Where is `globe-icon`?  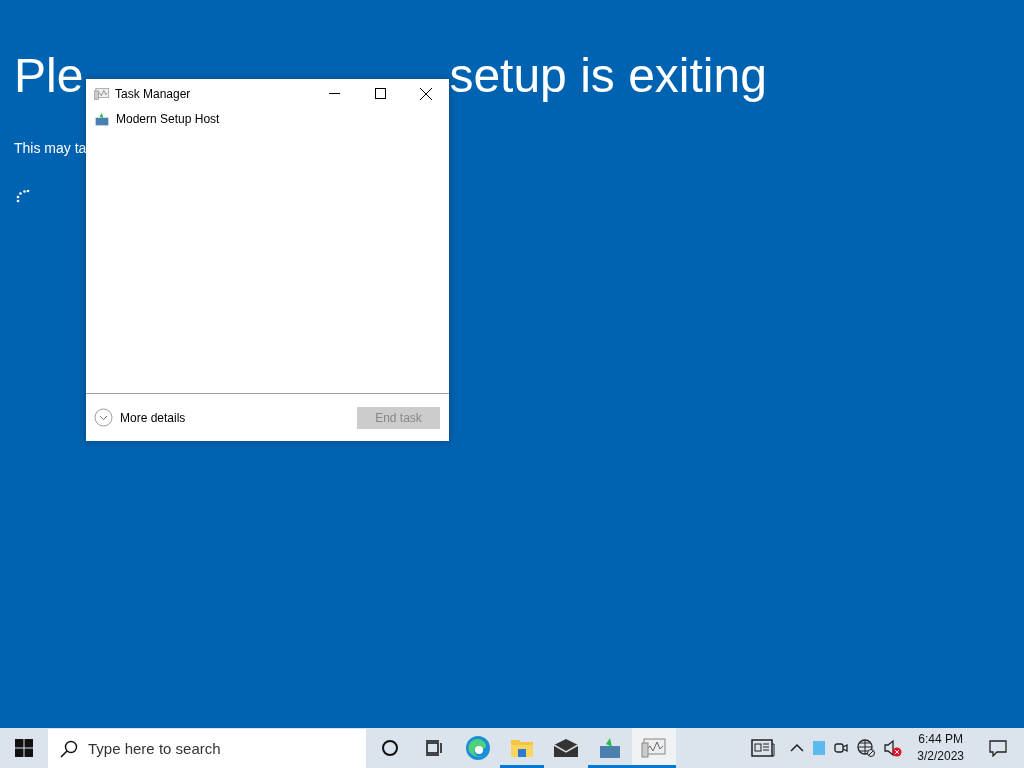
globe-icon is located at coordinates (866, 748).